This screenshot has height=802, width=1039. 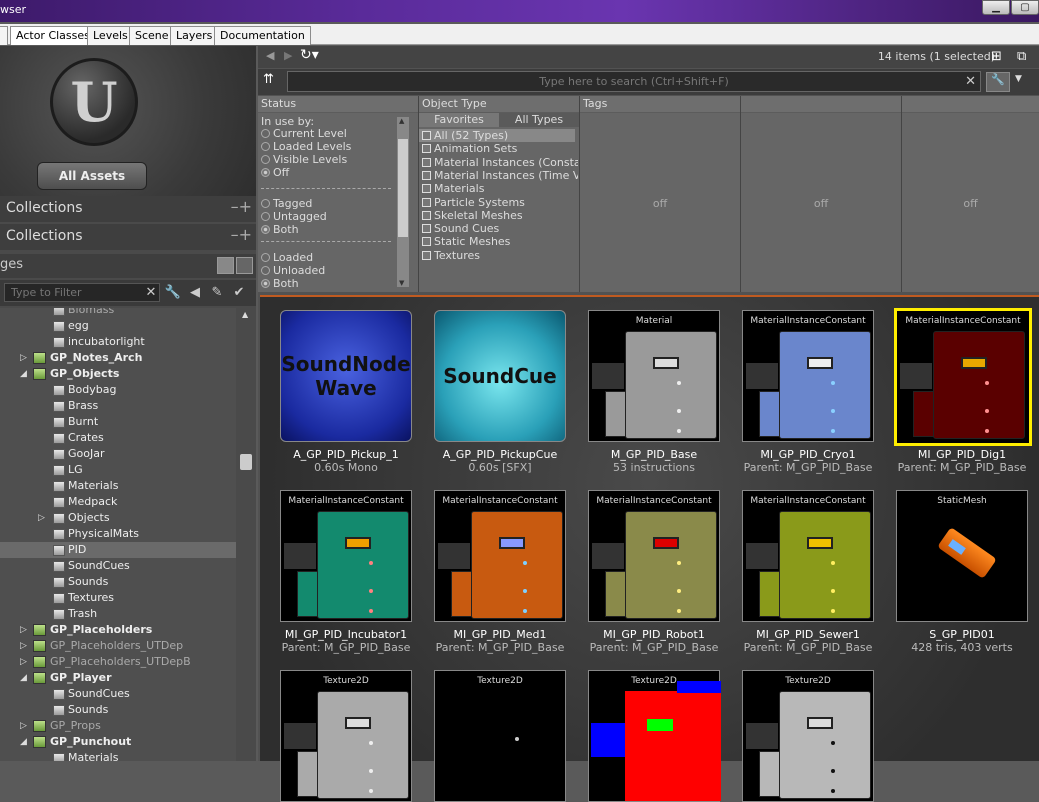 What do you see at coordinates (262, 35) in the screenshot?
I see `tab-documentation: Documentation` at bounding box center [262, 35].